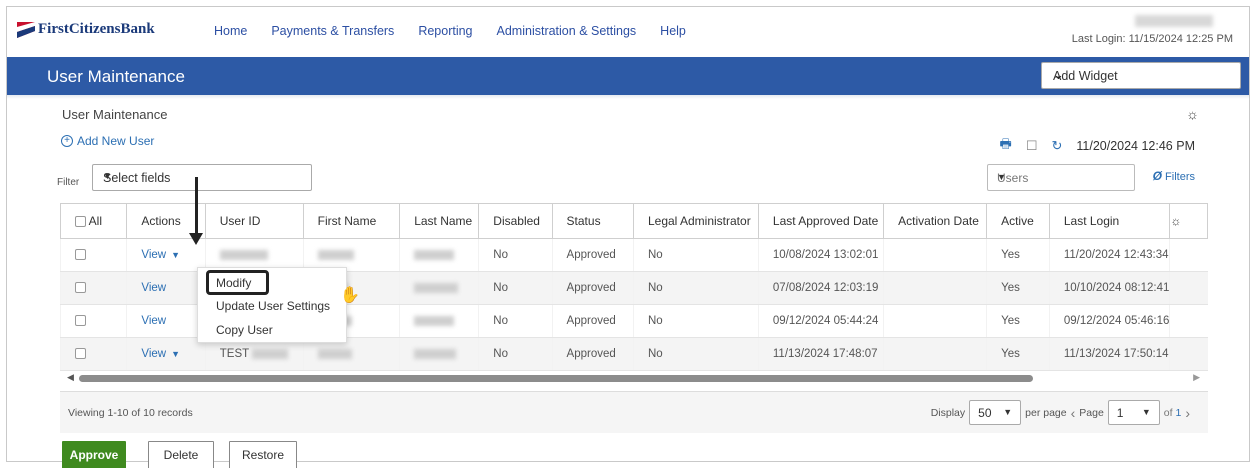  What do you see at coordinates (233, 283) in the screenshot?
I see `menu-item-modify: Modify` at bounding box center [233, 283].